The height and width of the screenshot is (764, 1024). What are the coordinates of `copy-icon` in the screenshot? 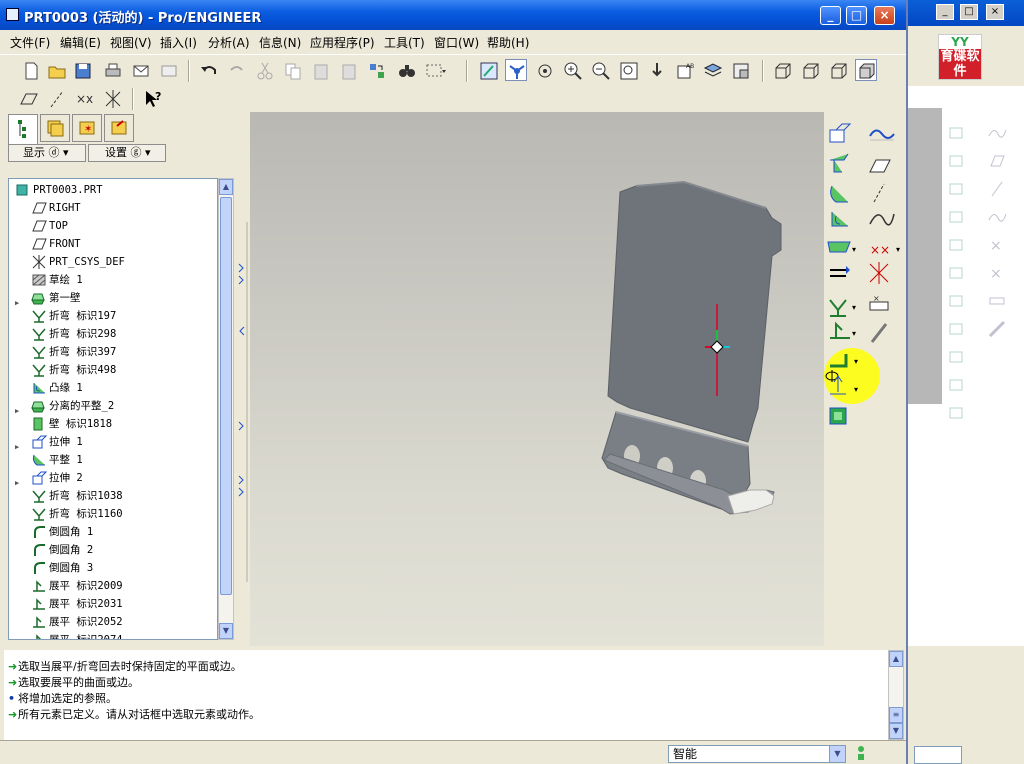 It's located at (293, 71).